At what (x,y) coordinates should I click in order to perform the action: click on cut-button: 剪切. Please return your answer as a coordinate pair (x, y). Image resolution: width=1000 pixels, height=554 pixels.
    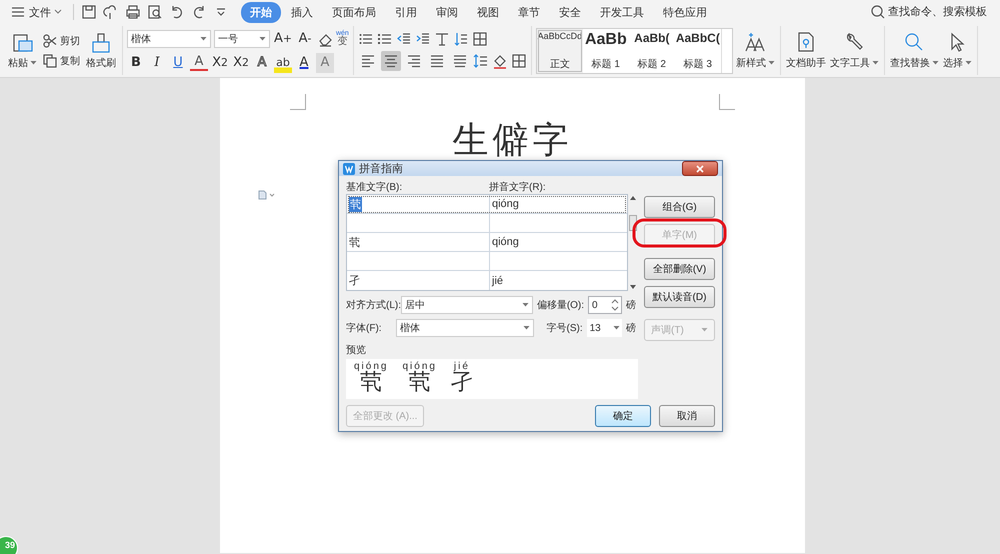
    Looking at the image, I should click on (61, 40).